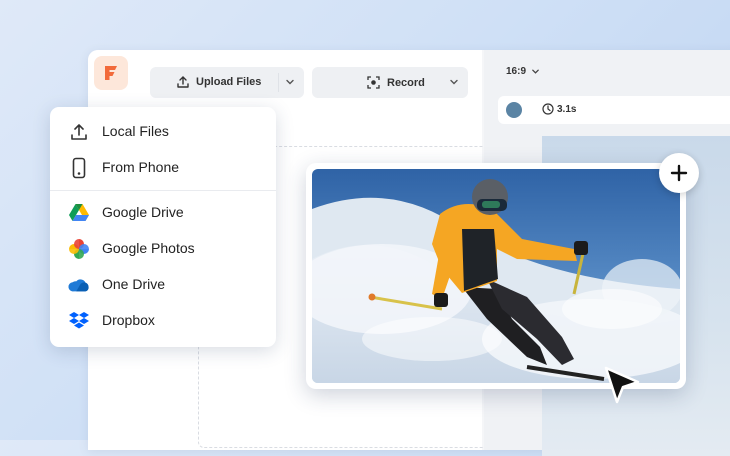  I want to click on upload-files-label: Upload Files, so click(229, 82).